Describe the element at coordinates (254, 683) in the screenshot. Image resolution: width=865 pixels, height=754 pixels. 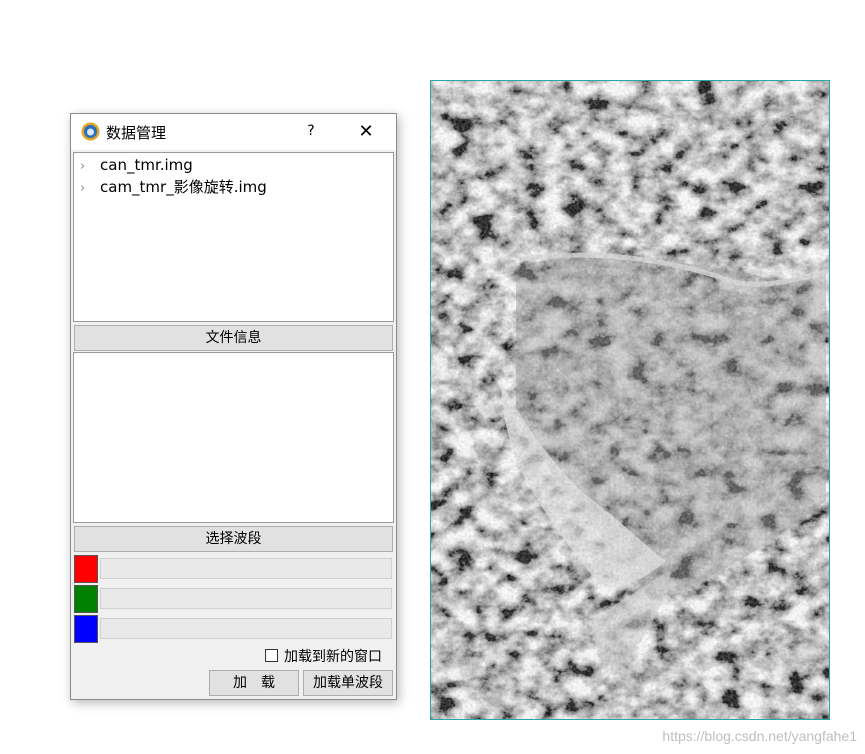
I see `load-button: 加 载` at that location.